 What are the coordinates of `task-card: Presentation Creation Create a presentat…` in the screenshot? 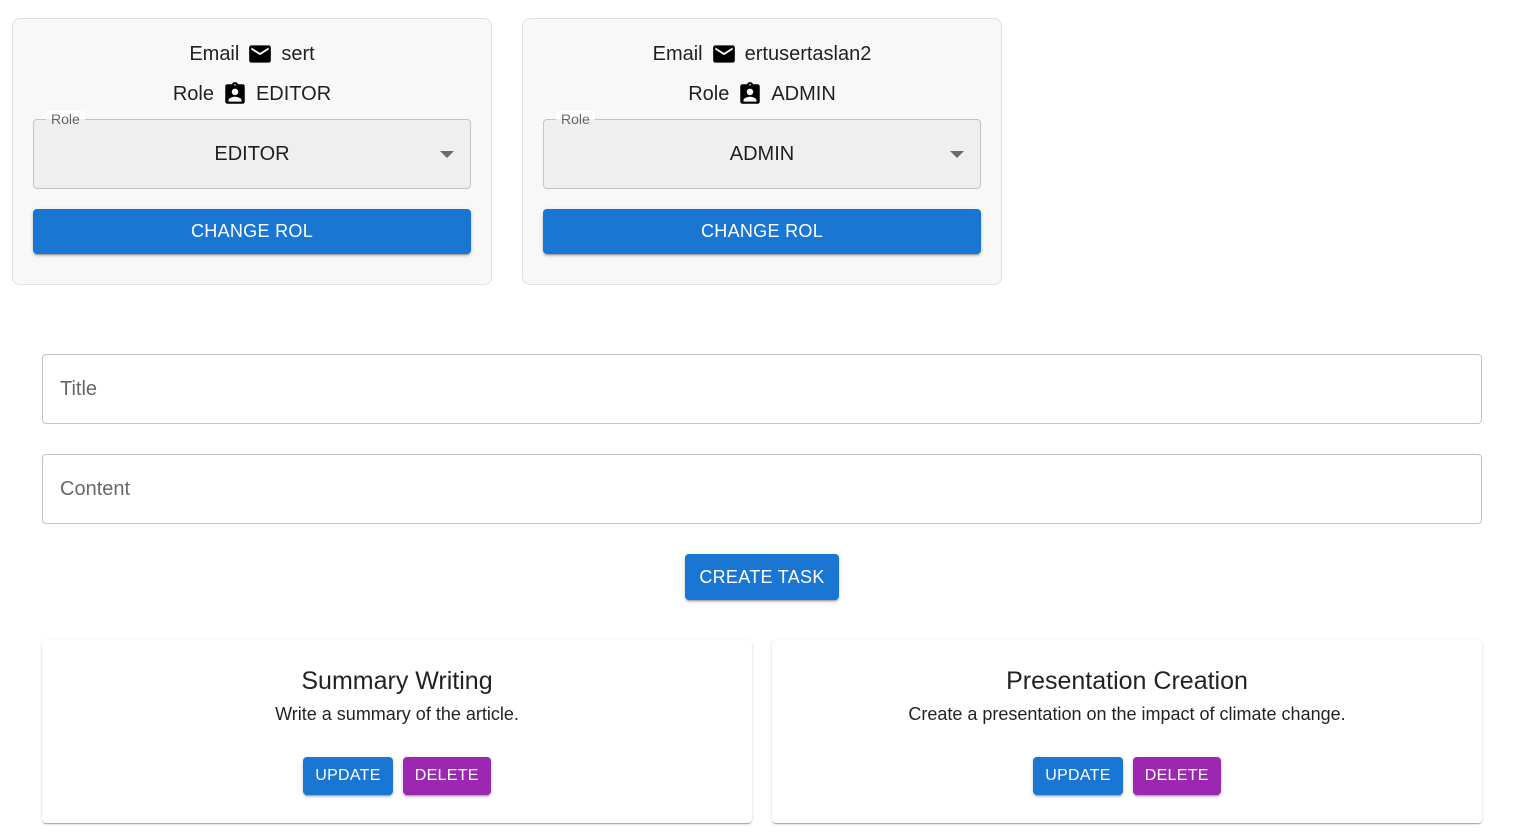 It's located at (1127, 731).